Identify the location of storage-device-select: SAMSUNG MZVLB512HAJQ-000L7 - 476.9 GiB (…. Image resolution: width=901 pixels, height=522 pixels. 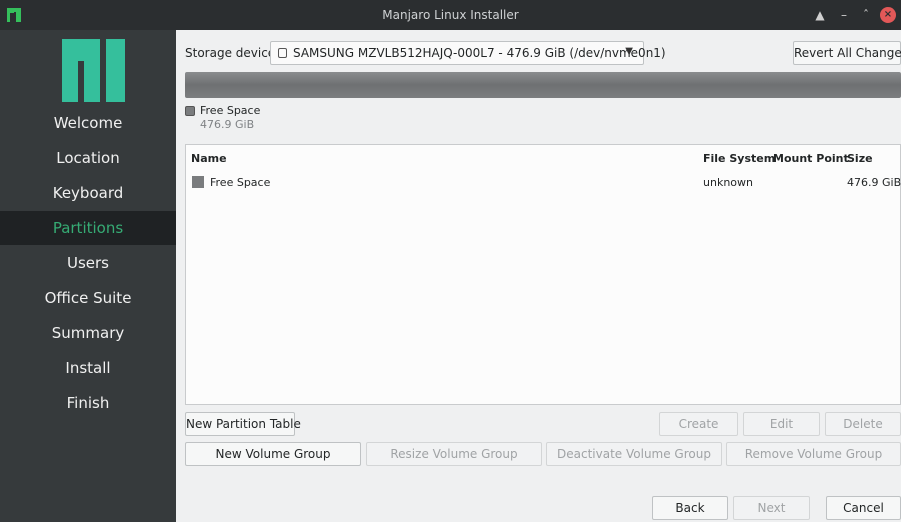
(468, 53).